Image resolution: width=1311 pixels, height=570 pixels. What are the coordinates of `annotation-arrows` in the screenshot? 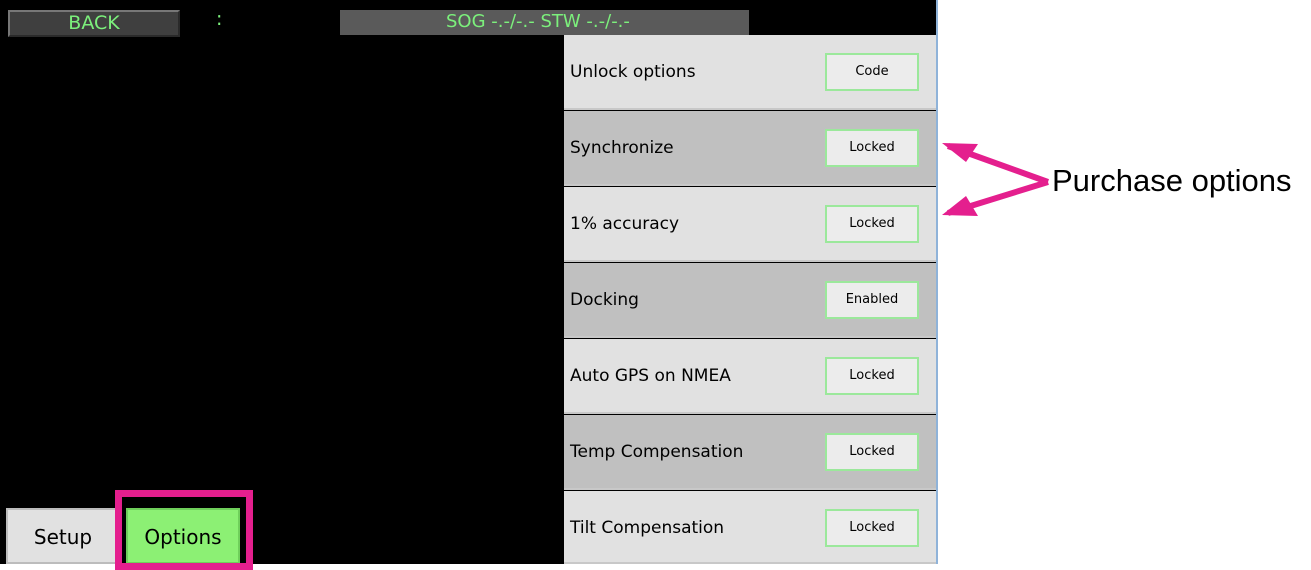 It's located at (996, 179).